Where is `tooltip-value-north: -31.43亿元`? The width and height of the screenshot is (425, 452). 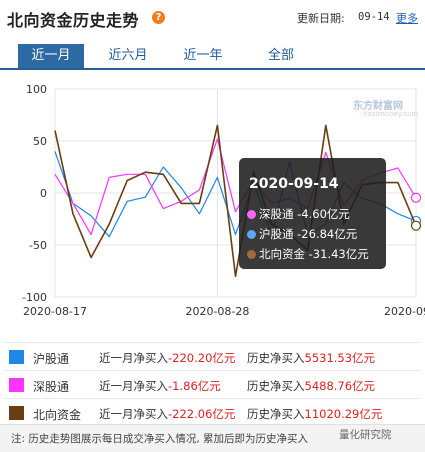 tooltip-value-north: -31.43亿元 is located at coordinates (338, 254).